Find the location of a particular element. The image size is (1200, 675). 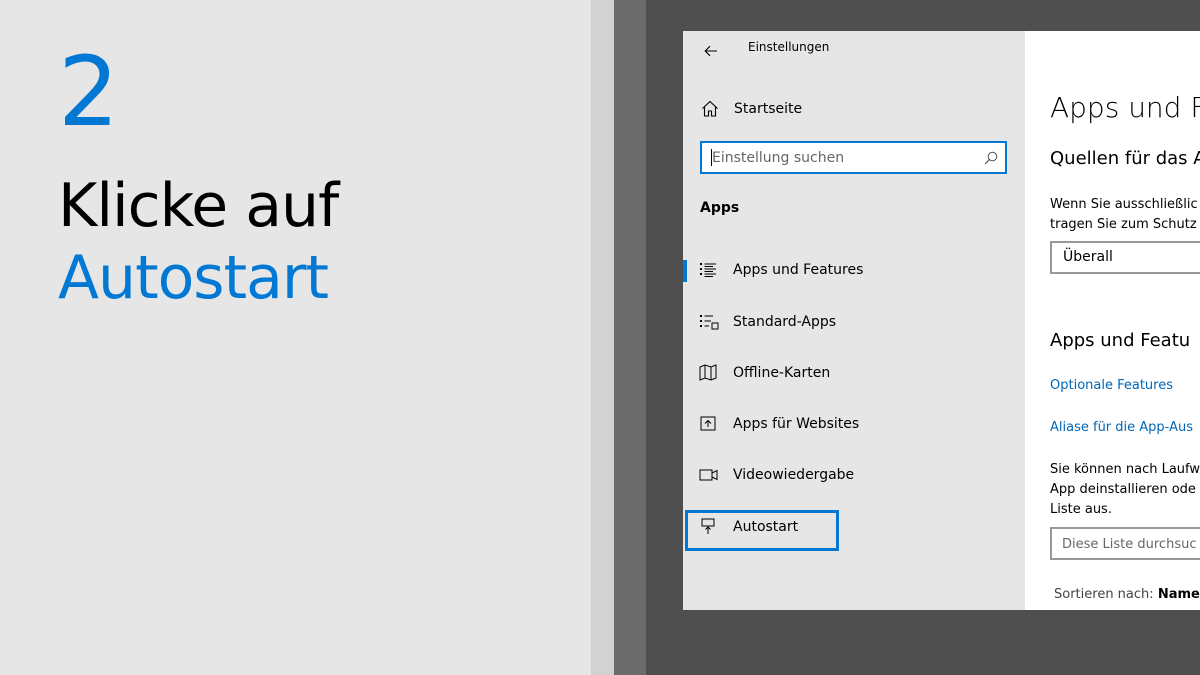

video-icon is located at coordinates (708, 475).